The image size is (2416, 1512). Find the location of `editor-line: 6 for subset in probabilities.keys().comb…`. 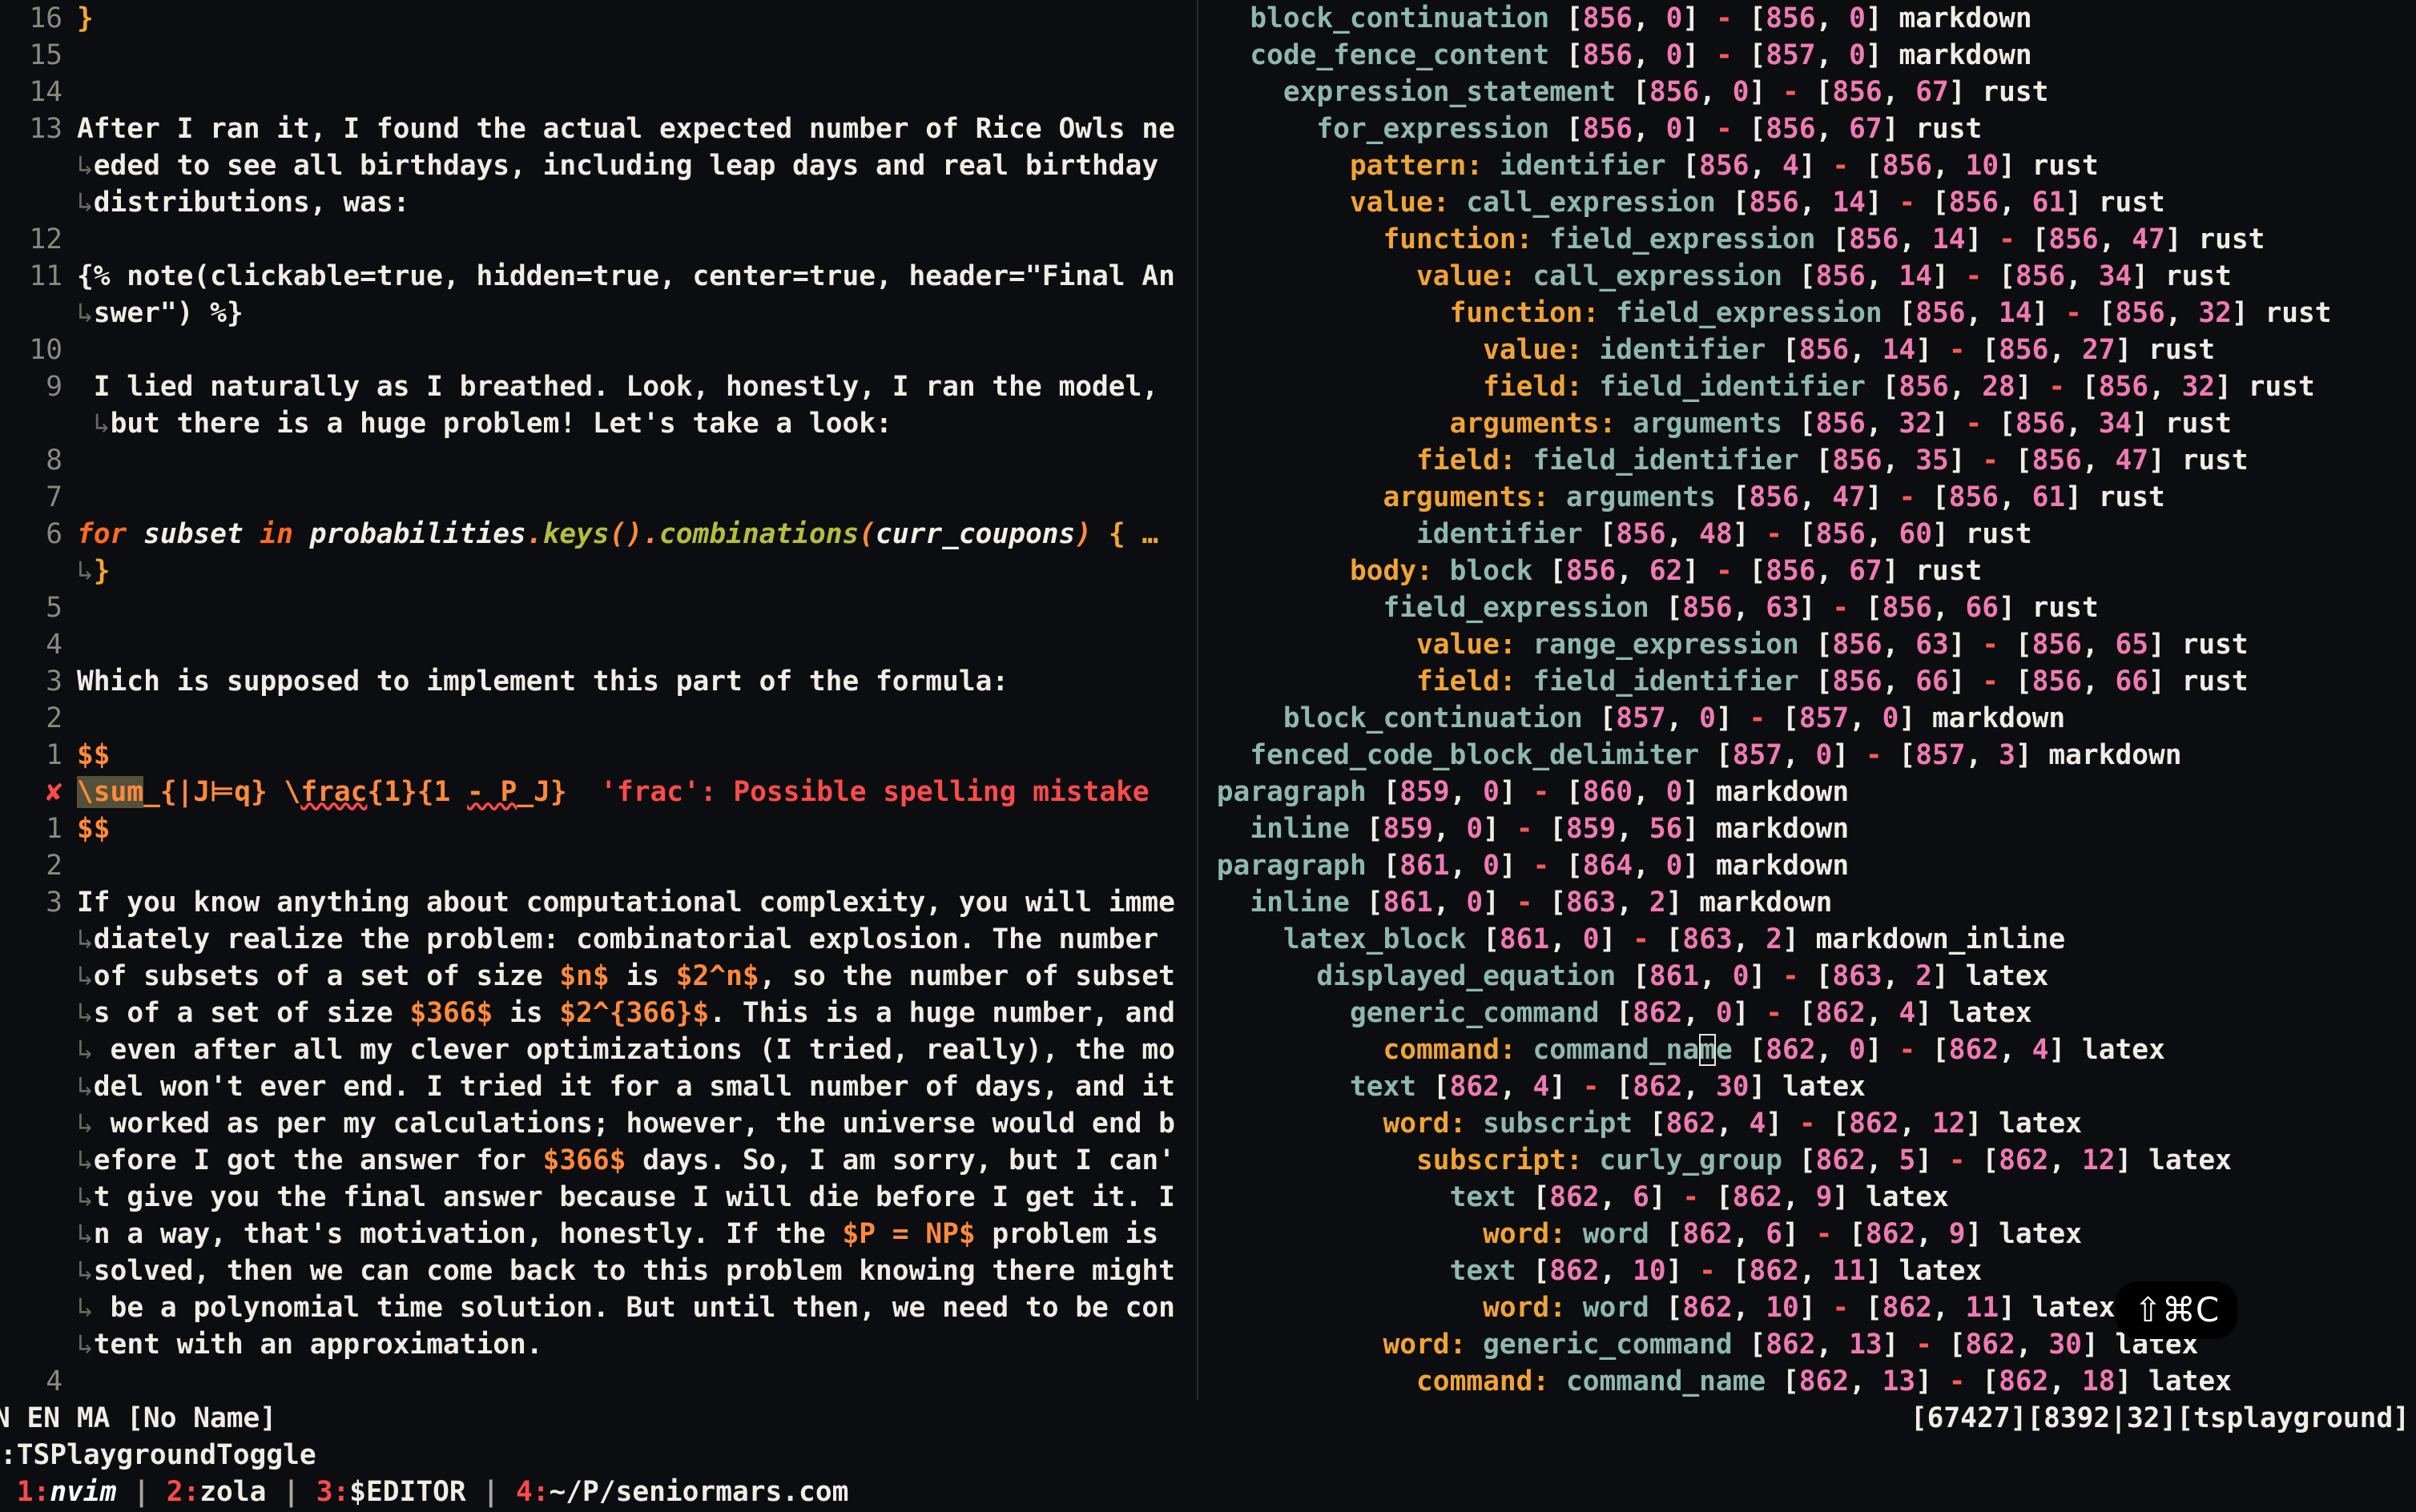

editor-line: 6 for subset in probabilities.keys().comb… is located at coordinates (598, 534).